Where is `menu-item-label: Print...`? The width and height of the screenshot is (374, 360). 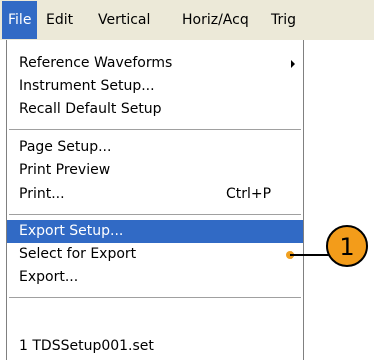 menu-item-label: Print... is located at coordinates (42, 194).